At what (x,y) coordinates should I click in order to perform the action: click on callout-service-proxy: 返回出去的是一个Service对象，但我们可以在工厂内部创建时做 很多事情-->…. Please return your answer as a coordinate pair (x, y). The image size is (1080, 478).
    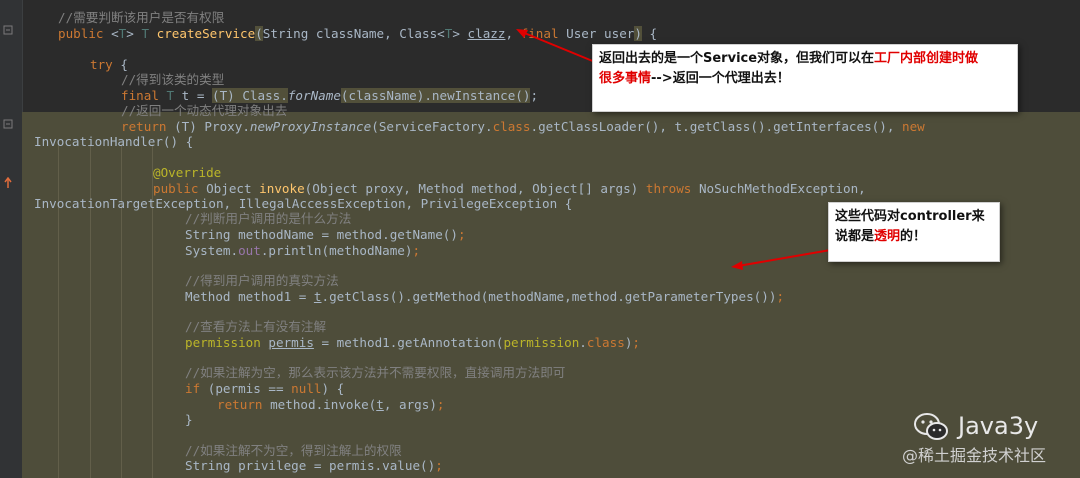
    Looking at the image, I should click on (805, 78).